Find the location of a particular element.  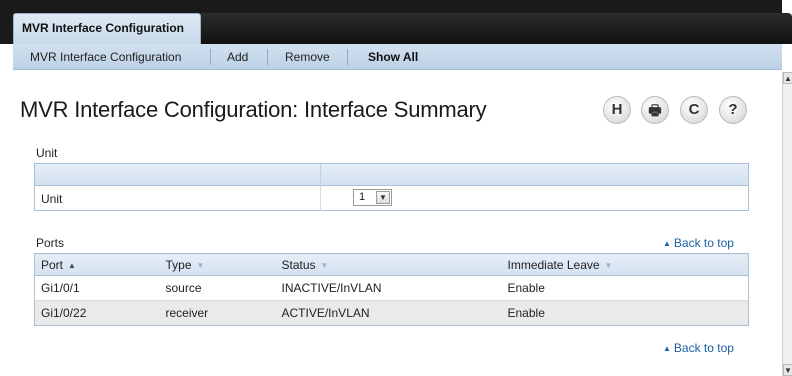

sort-ascending-icon: ▲ is located at coordinates (72, 265).